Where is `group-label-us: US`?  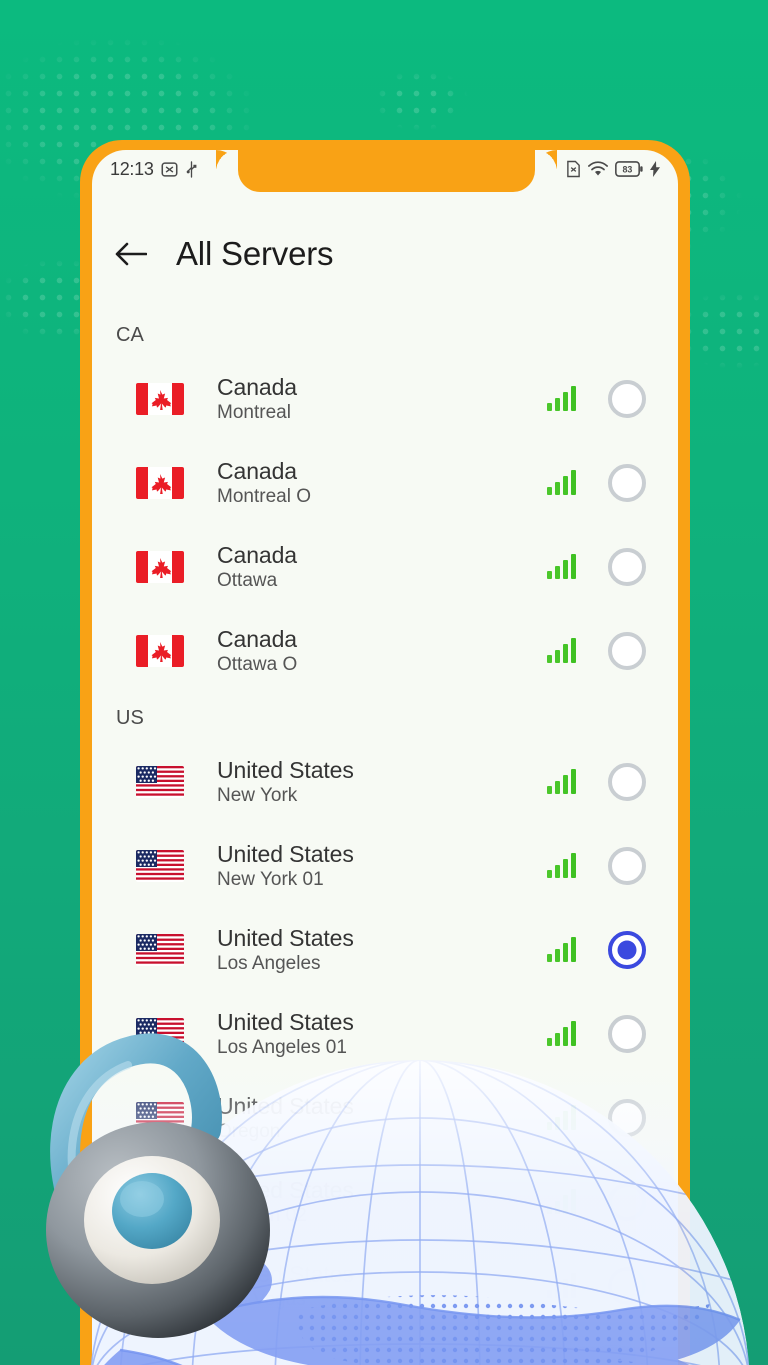
group-label-us: US is located at coordinates (130, 718).